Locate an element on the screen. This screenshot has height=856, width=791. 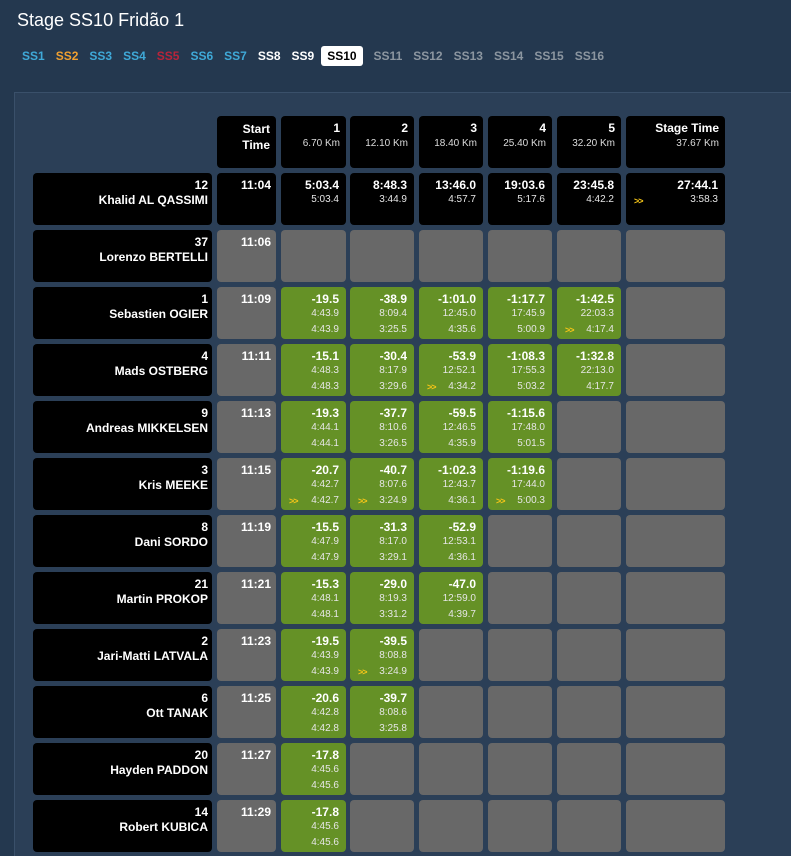
driver-cell: 21 Martin PROKOP is located at coordinates (122, 598).